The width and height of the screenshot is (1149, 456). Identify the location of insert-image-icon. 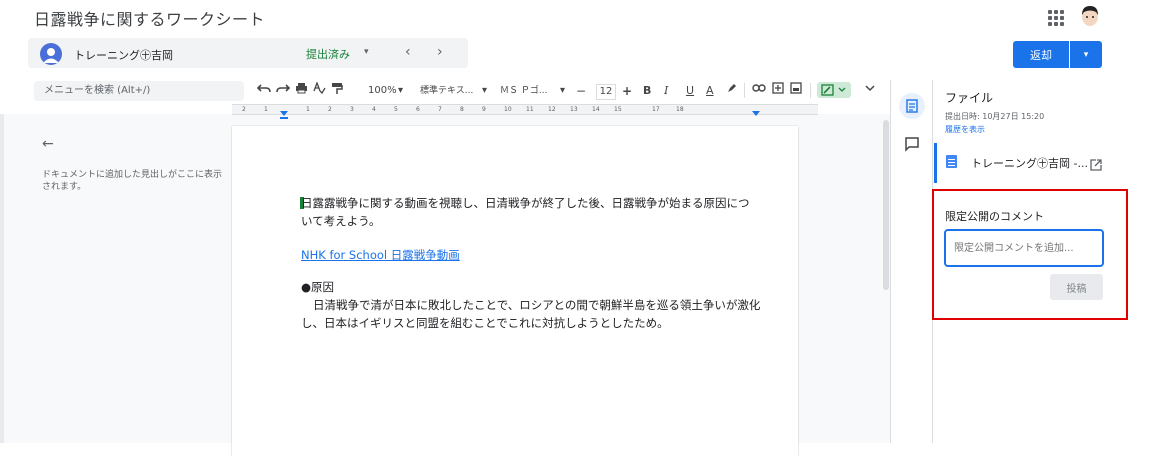
(796, 90).